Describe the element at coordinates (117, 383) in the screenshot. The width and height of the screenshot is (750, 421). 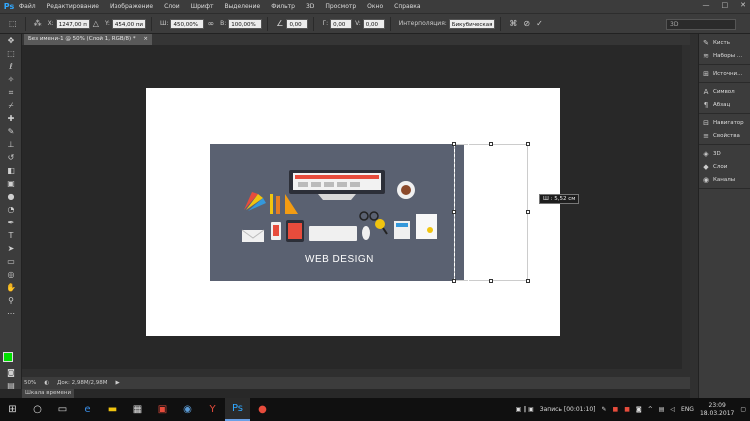
I see `status-menu-arrow-icon: ▶` at that location.